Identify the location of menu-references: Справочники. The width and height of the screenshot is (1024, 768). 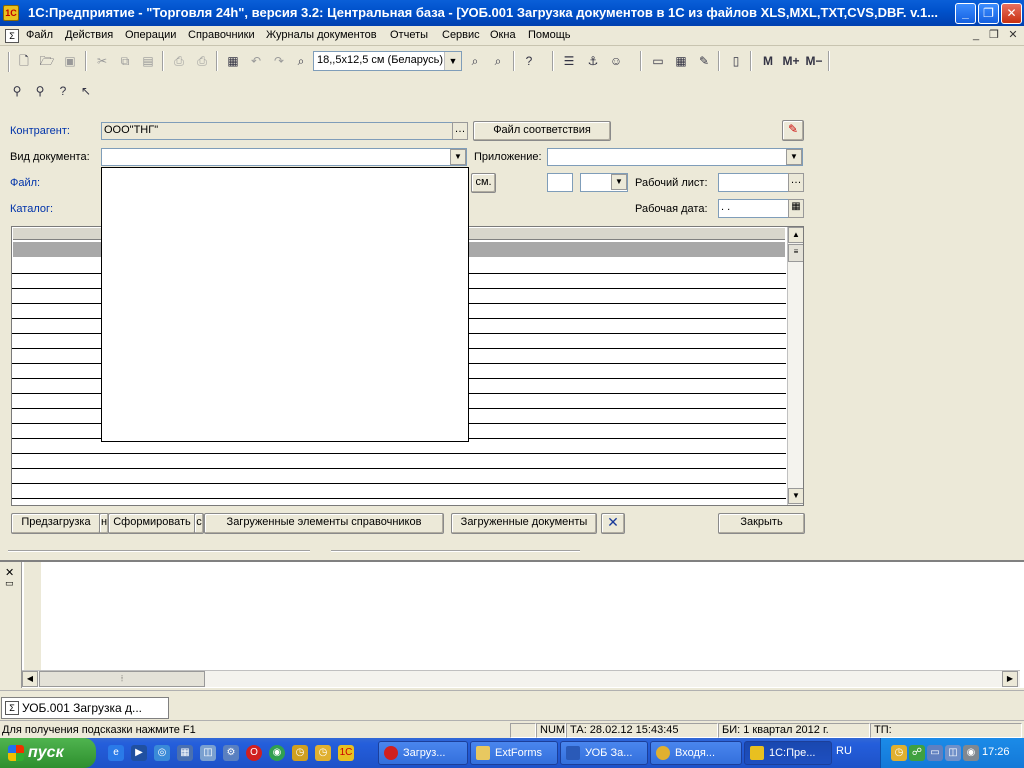
(221, 35).